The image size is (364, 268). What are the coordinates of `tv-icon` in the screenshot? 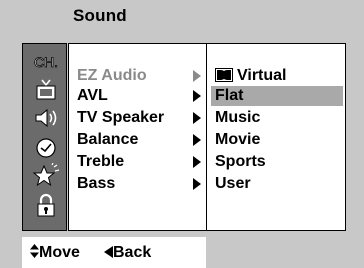 It's located at (45, 90).